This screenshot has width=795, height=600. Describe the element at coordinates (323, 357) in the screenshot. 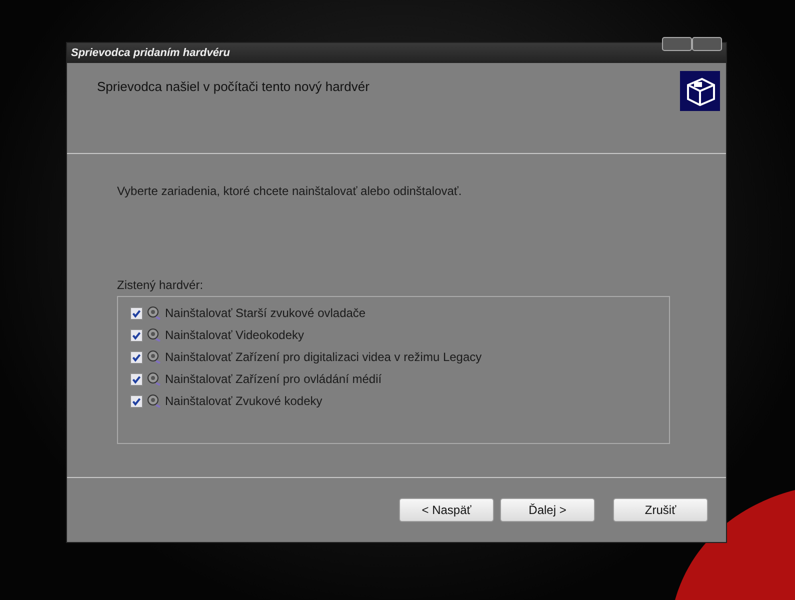

I see `hardware-item: Nainštalovať Zařízení pro digitalizaci videa v režimu Legacy` at that location.